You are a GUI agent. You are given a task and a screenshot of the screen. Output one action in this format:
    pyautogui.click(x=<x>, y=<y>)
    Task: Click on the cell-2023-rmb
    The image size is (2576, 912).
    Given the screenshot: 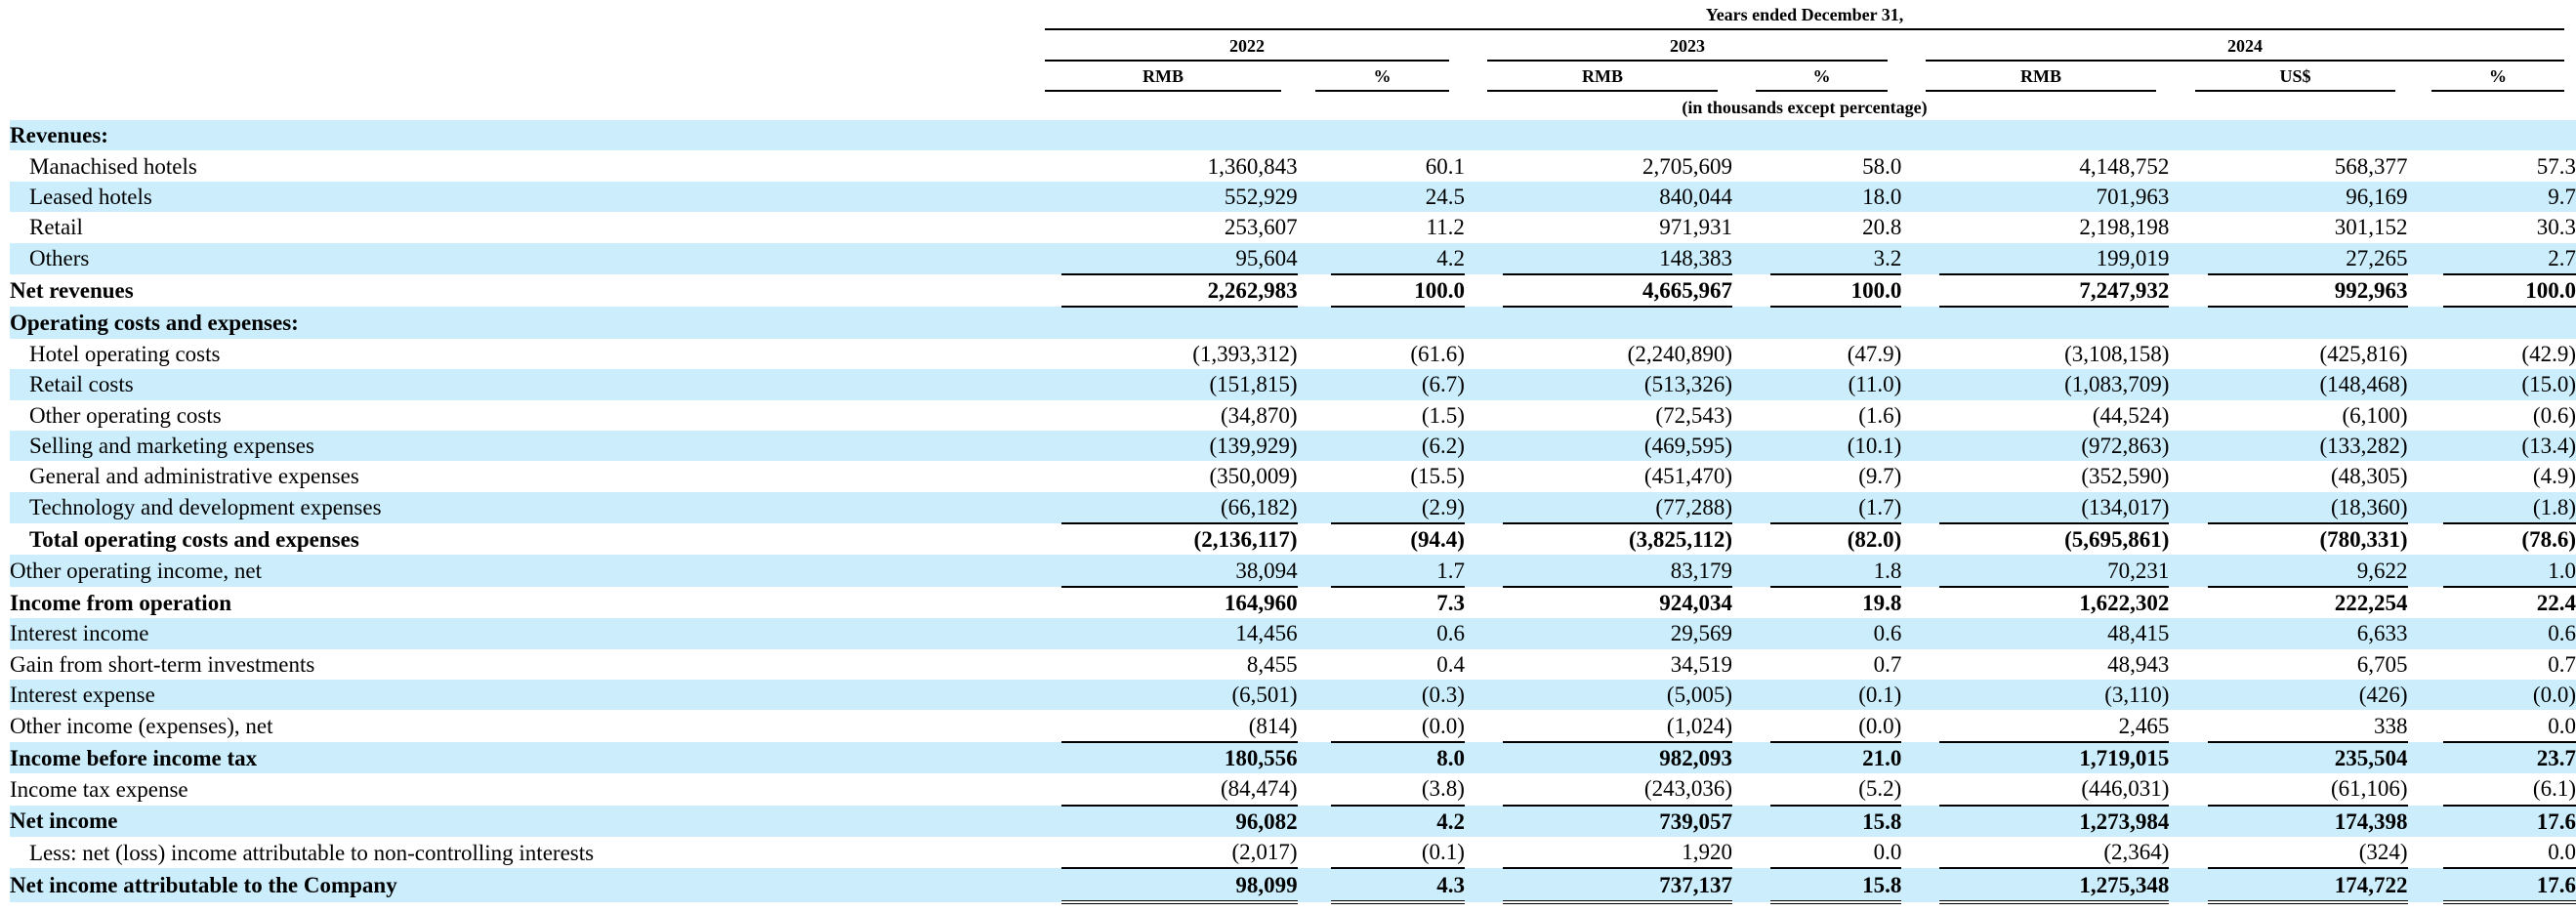 What is the action you would take?
    pyautogui.click(x=1617, y=136)
    